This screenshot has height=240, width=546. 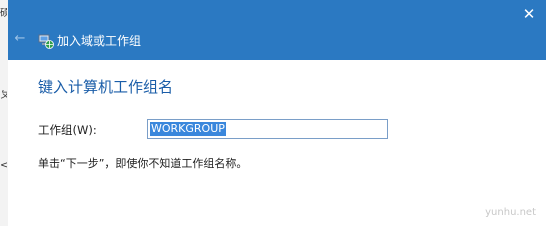 I want to click on workgroup-input: WORKGROUP, so click(x=267, y=129).